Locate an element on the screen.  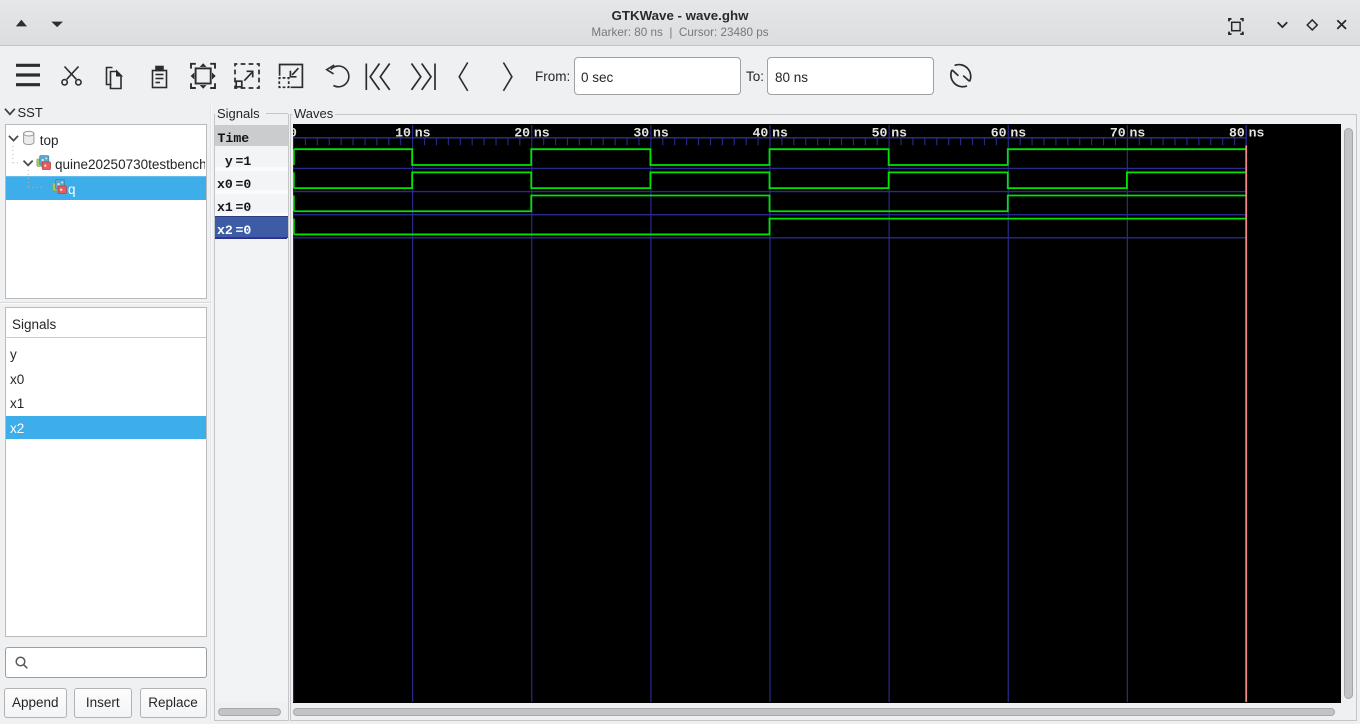
svg-text: 20 is located at coordinates (522, 132).